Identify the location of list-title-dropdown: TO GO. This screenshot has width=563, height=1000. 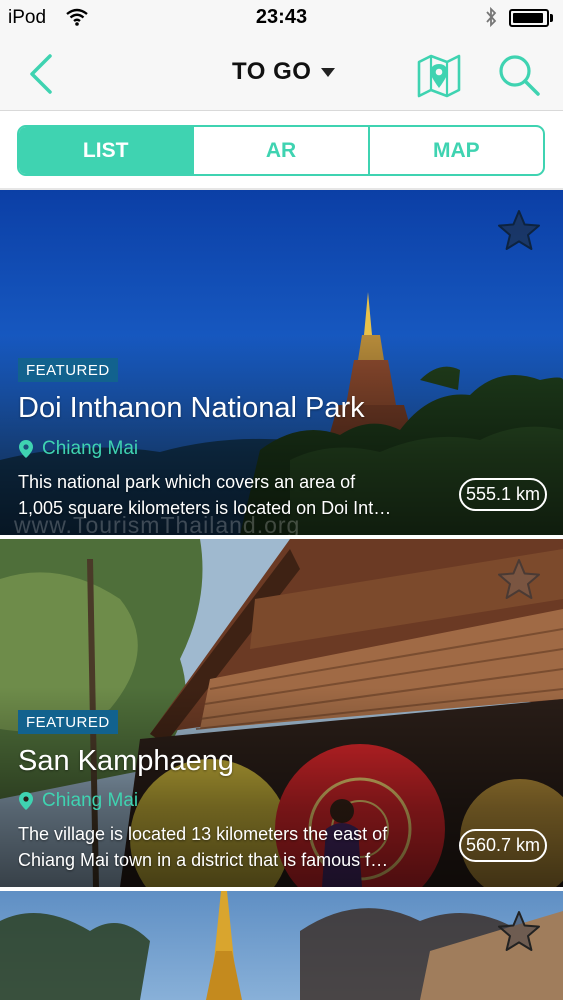
(284, 72).